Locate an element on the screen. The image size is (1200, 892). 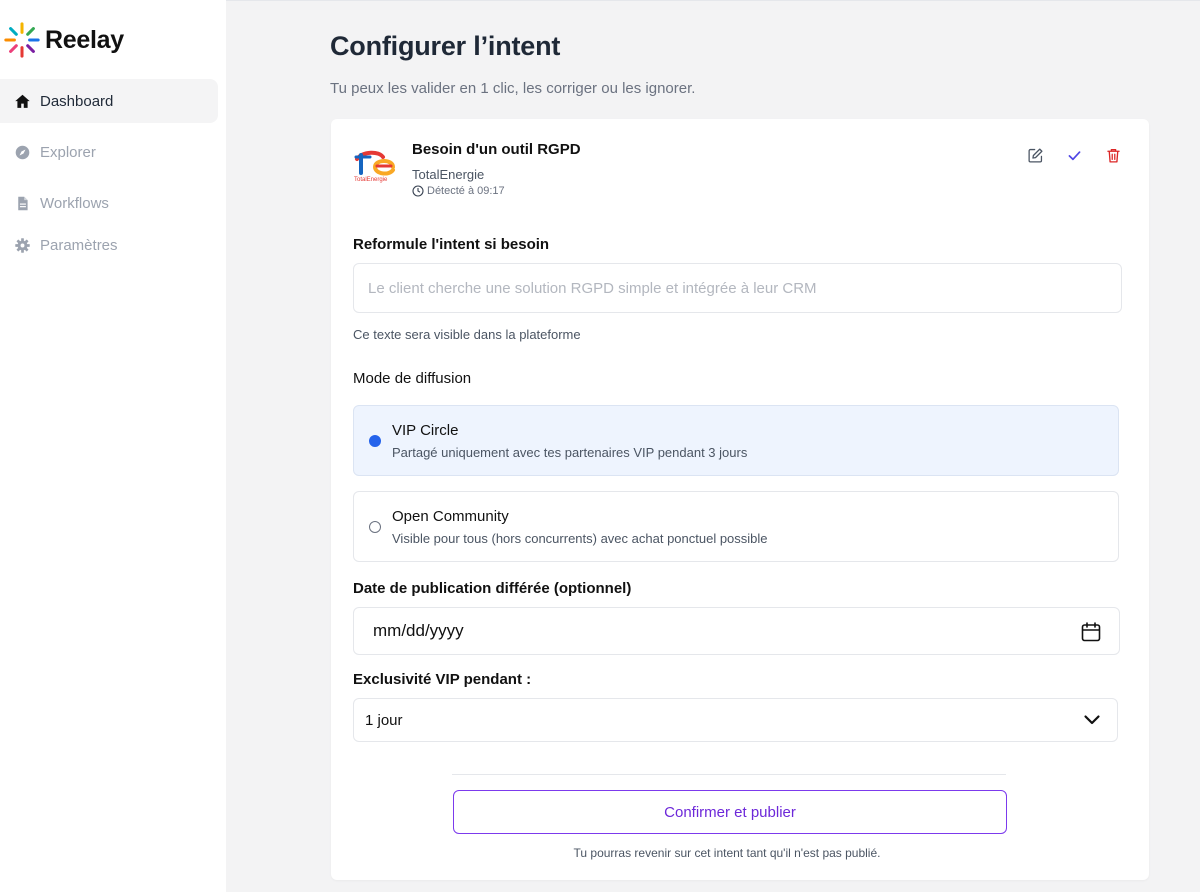
exclusivity-select: 1 jour is located at coordinates (735, 720).